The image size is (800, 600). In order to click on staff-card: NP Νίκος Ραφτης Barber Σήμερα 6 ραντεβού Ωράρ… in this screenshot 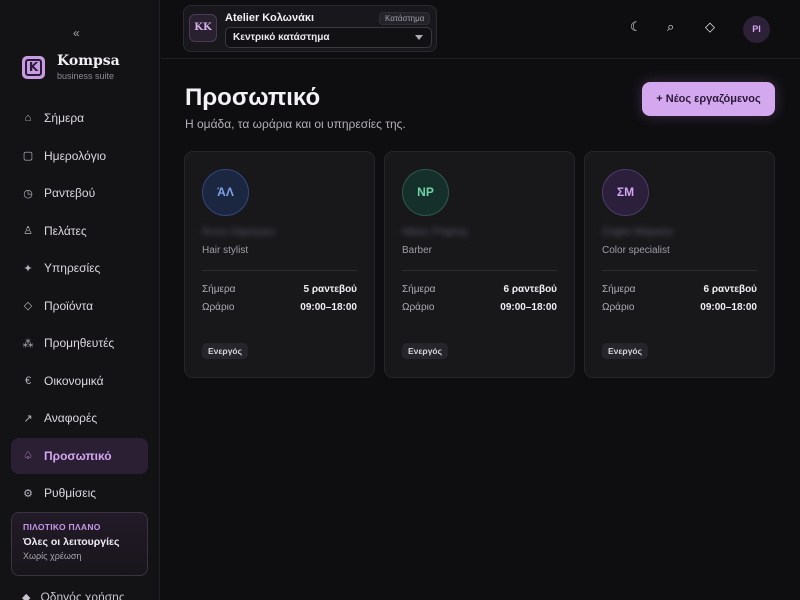, I will do `click(479, 264)`.